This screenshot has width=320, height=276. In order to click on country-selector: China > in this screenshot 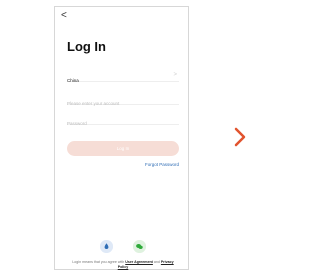, I will do `click(123, 76)`.